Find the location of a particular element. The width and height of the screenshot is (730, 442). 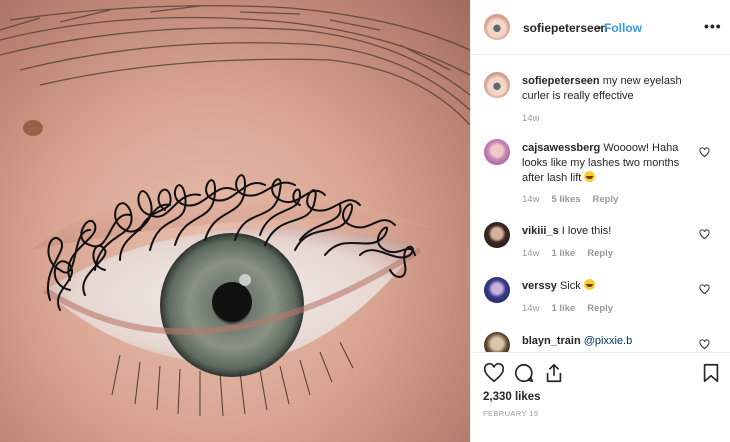

comment-text: blayn_train @pixxie.b is located at coordinates (612, 341).